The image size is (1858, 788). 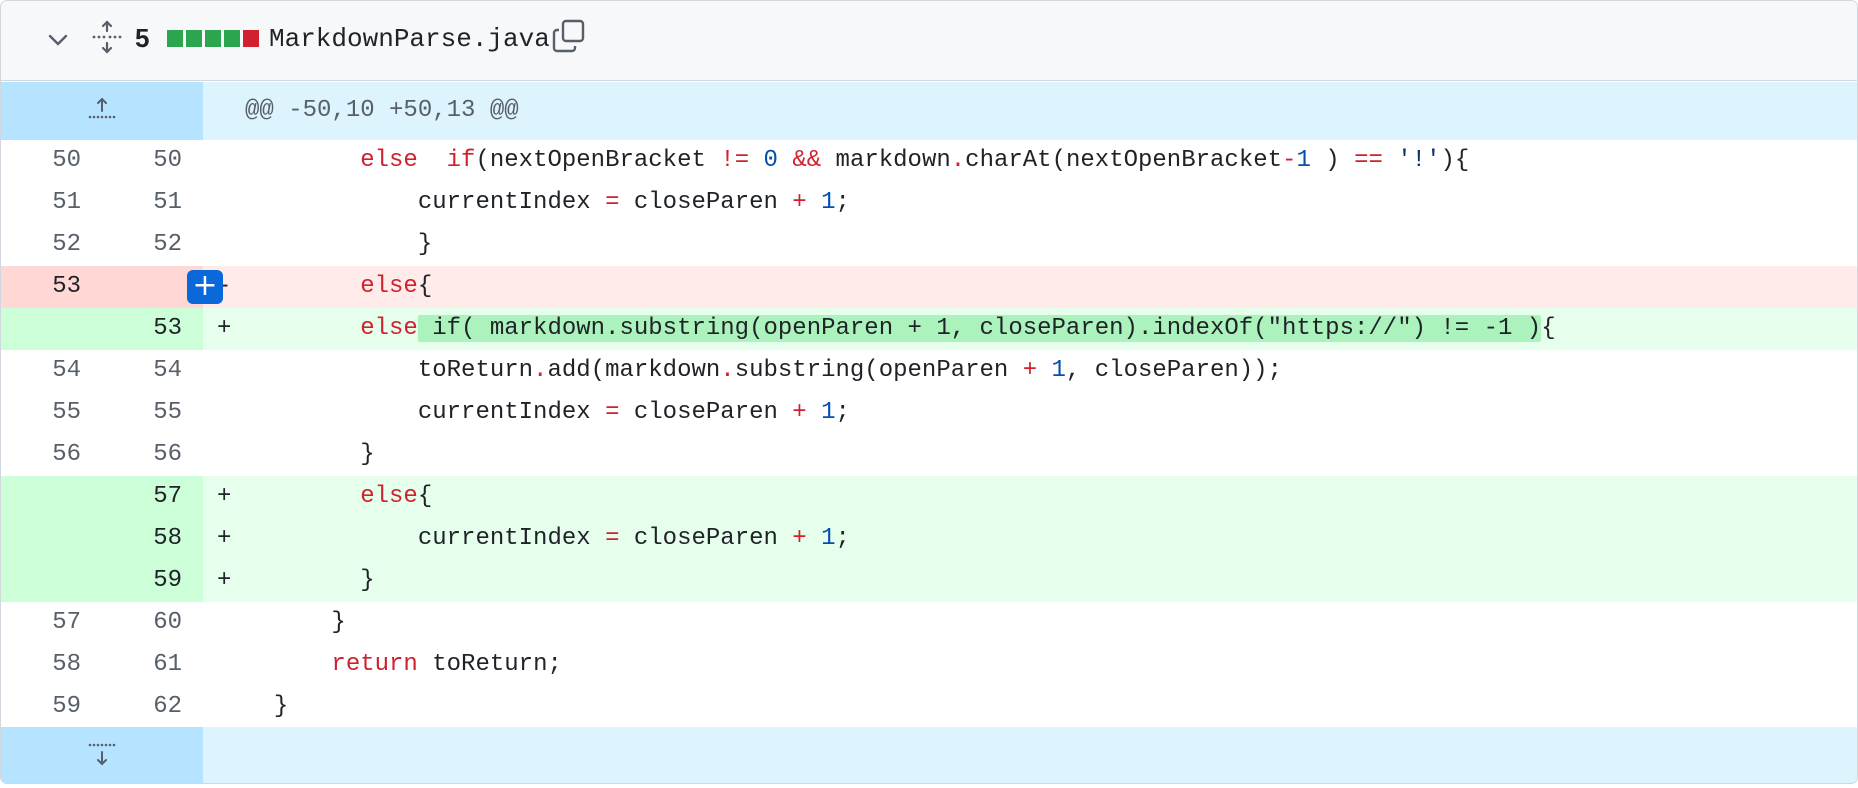 What do you see at coordinates (461, 160) in the screenshot?
I see `code-token: if` at bounding box center [461, 160].